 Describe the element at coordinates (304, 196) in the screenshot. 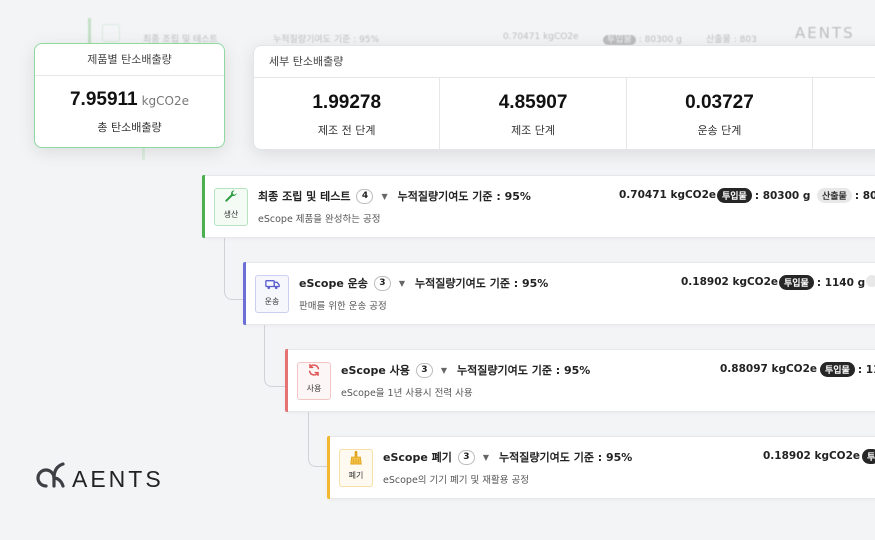

I see `process-title: 최종 조립 및 테스트` at that location.